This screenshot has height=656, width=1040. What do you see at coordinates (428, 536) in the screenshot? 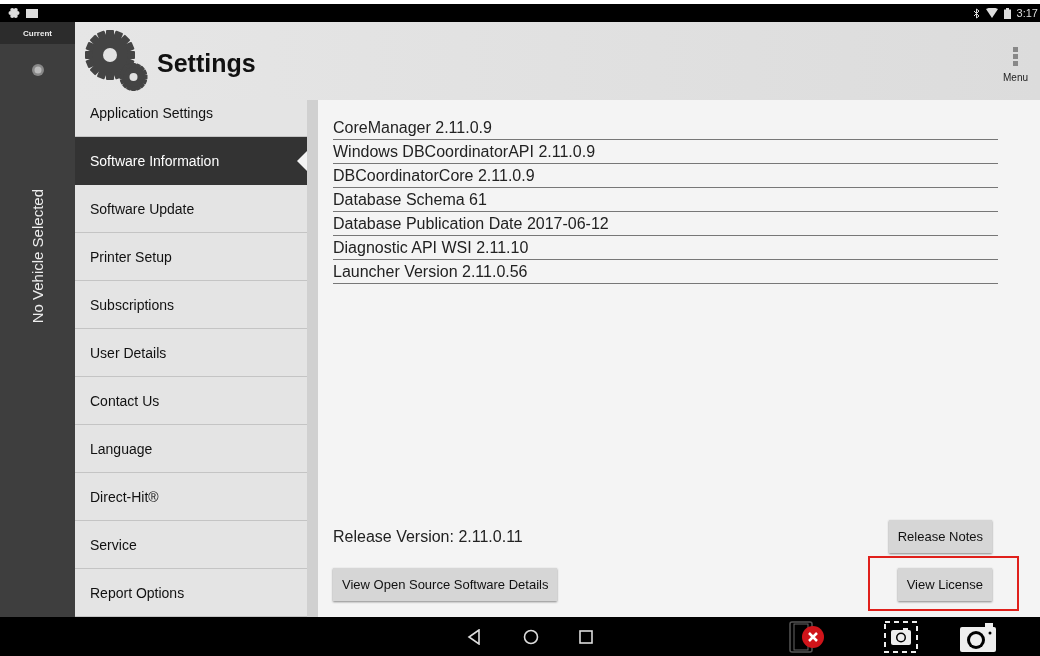
I see `release-version: Release Version: 2.11.0.11` at bounding box center [428, 536].